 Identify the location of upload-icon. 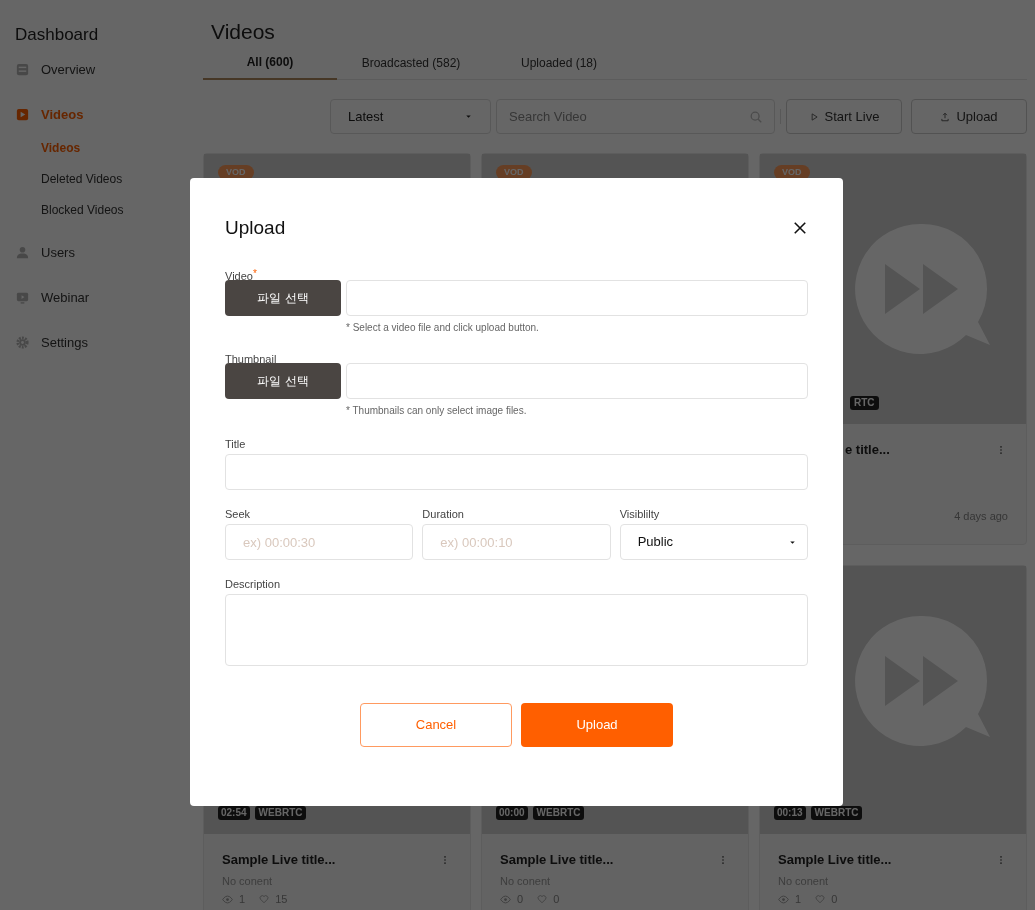
(945, 116).